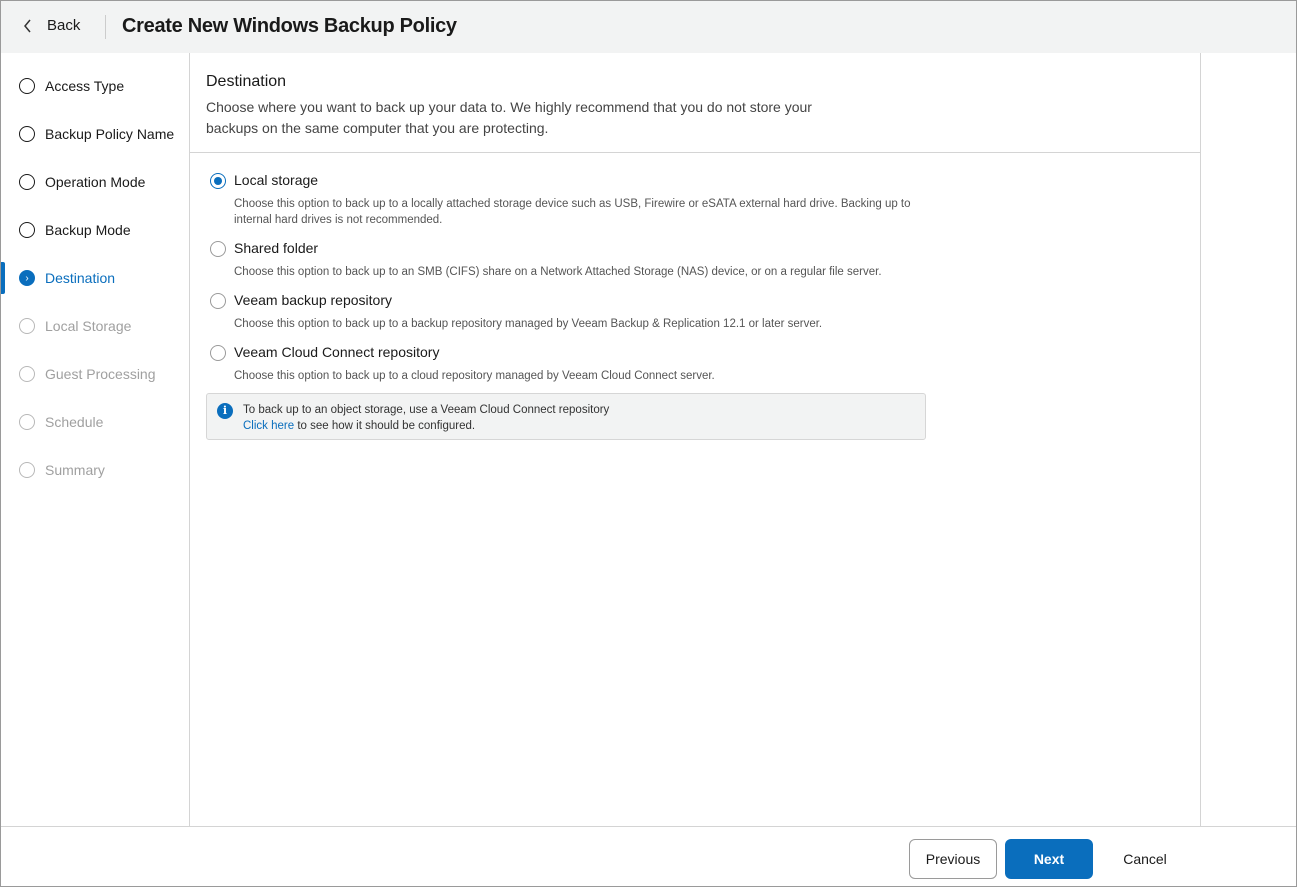 The width and height of the screenshot is (1297, 887). Describe the element at coordinates (27, 278) in the screenshot. I see `chevron-right-icon: ›` at that location.